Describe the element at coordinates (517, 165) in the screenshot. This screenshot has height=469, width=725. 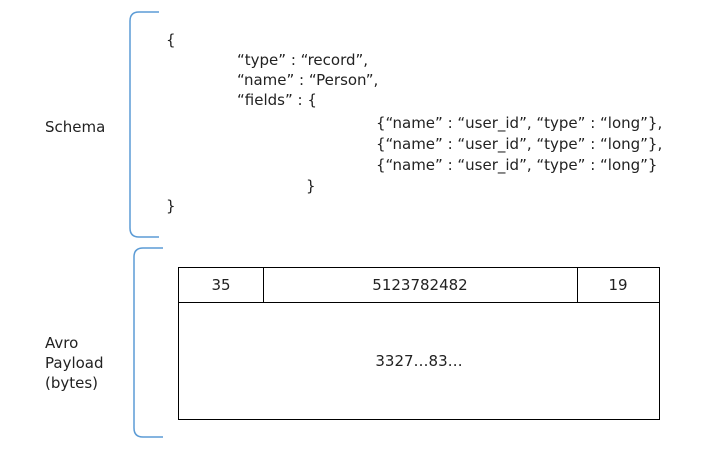
I see `schema-line: {“name” : “user_id”, “type” : “long”}` at that location.